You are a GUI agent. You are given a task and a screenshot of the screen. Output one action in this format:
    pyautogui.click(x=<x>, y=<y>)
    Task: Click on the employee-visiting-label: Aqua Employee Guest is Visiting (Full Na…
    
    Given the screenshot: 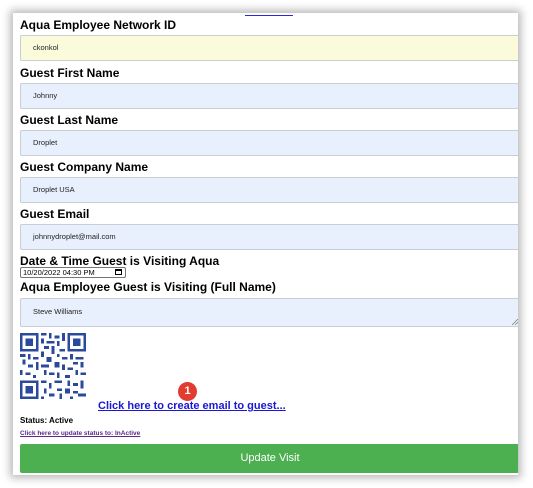 What is the action you would take?
    pyautogui.click(x=148, y=287)
    